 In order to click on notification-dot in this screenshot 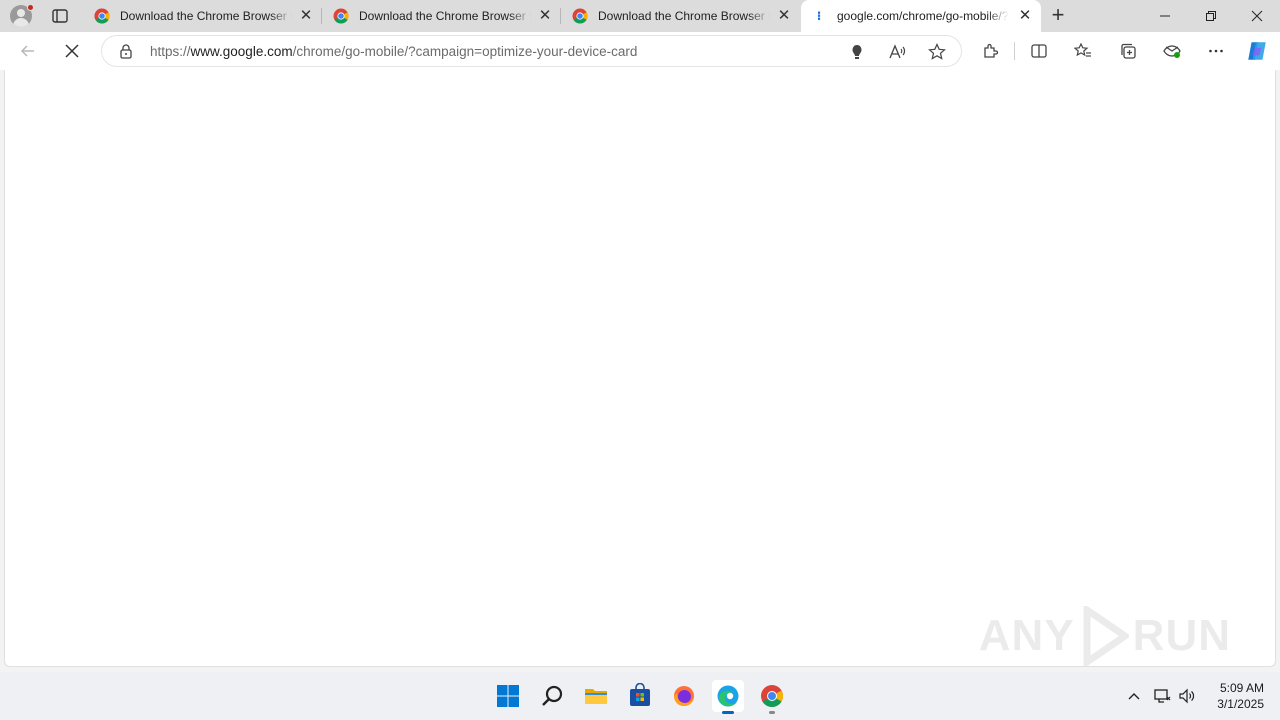, I will do `click(30, 7)`.